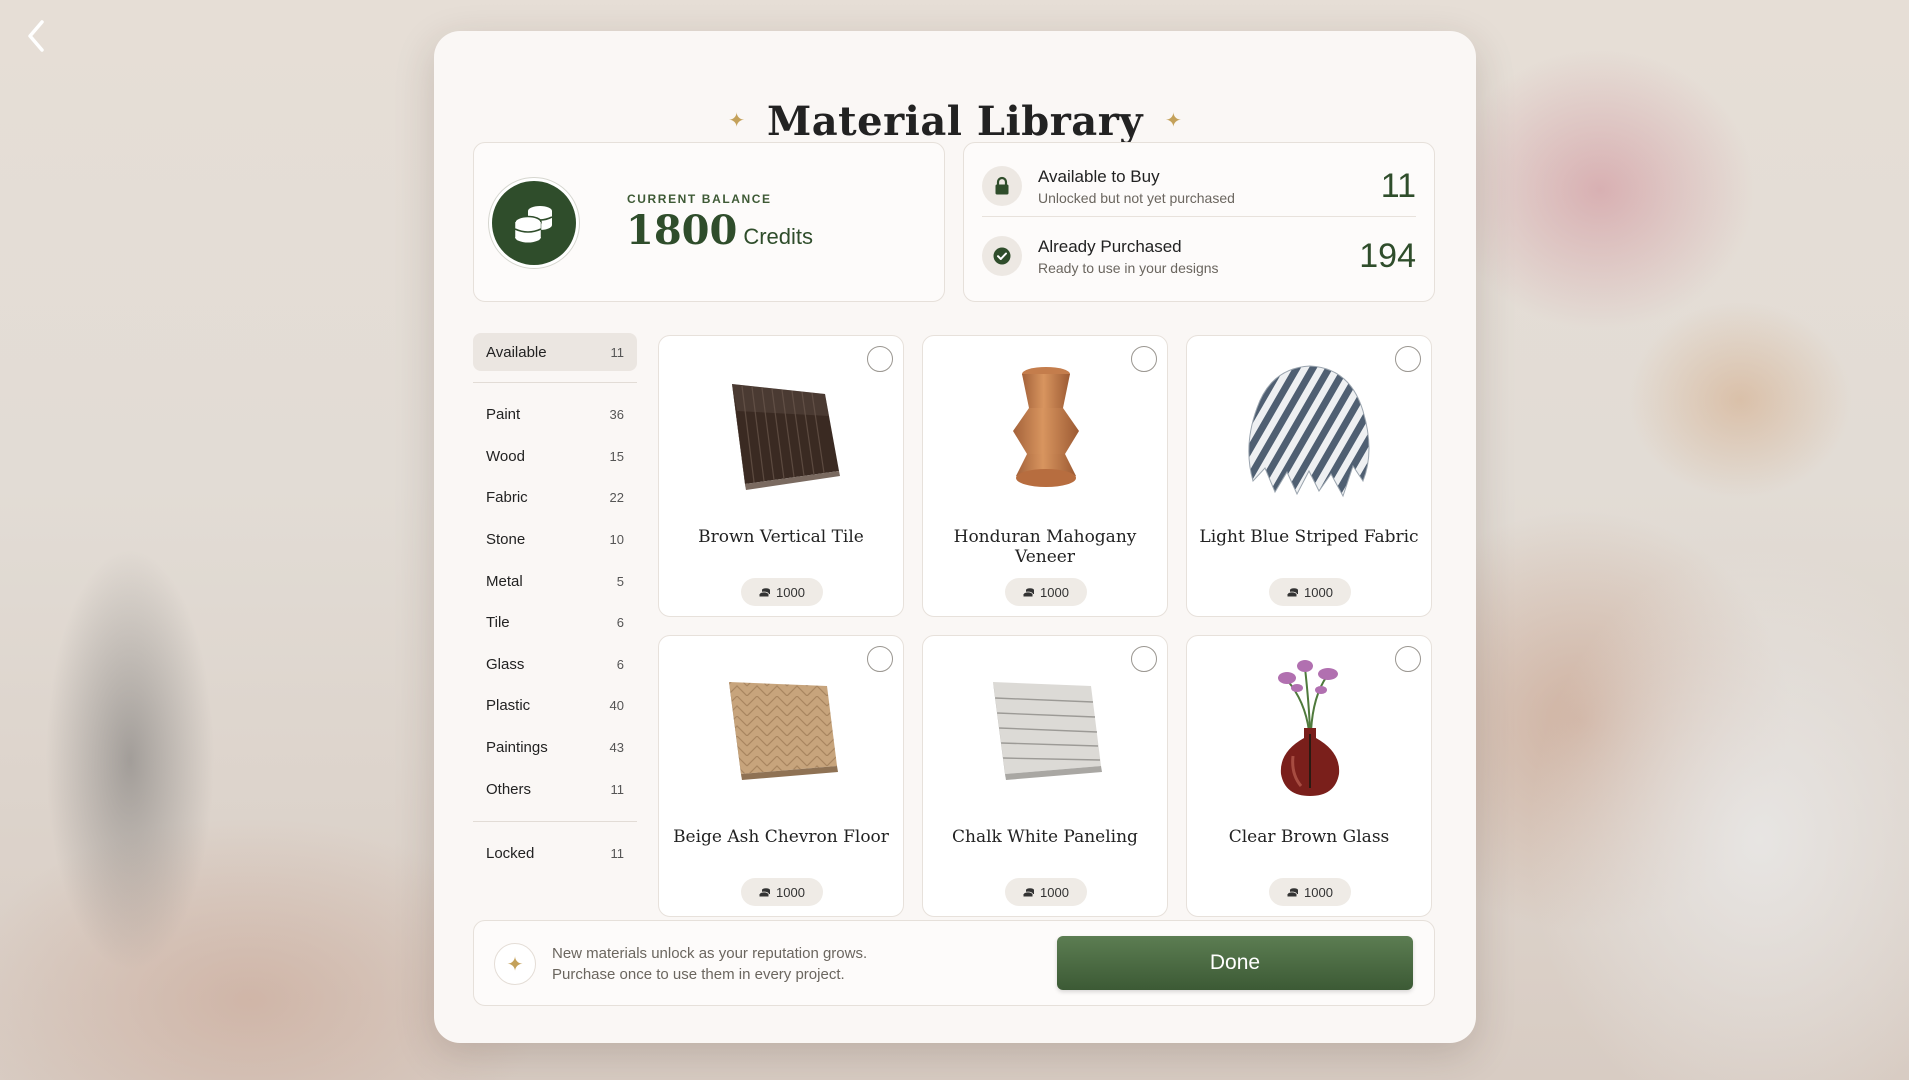 This screenshot has height=1080, width=1909. What do you see at coordinates (555, 457) in the screenshot?
I see `sidebar-item-wood: Wood 15` at bounding box center [555, 457].